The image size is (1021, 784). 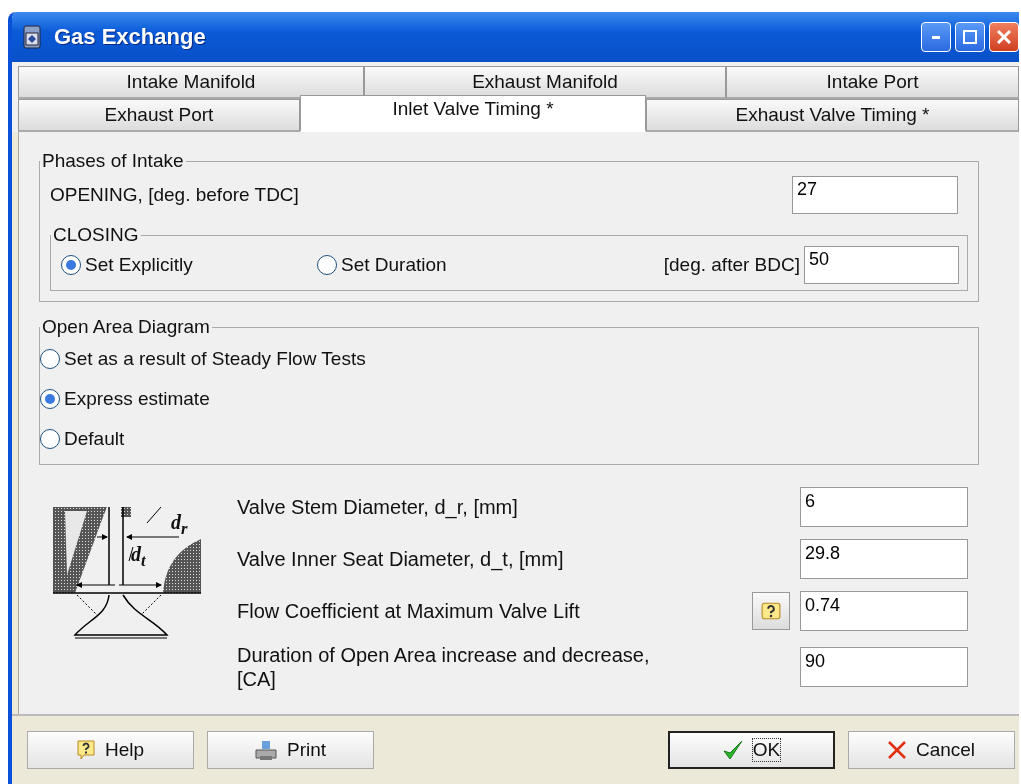 What do you see at coordinates (884, 667) in the screenshot?
I see `input-field: 90` at bounding box center [884, 667].